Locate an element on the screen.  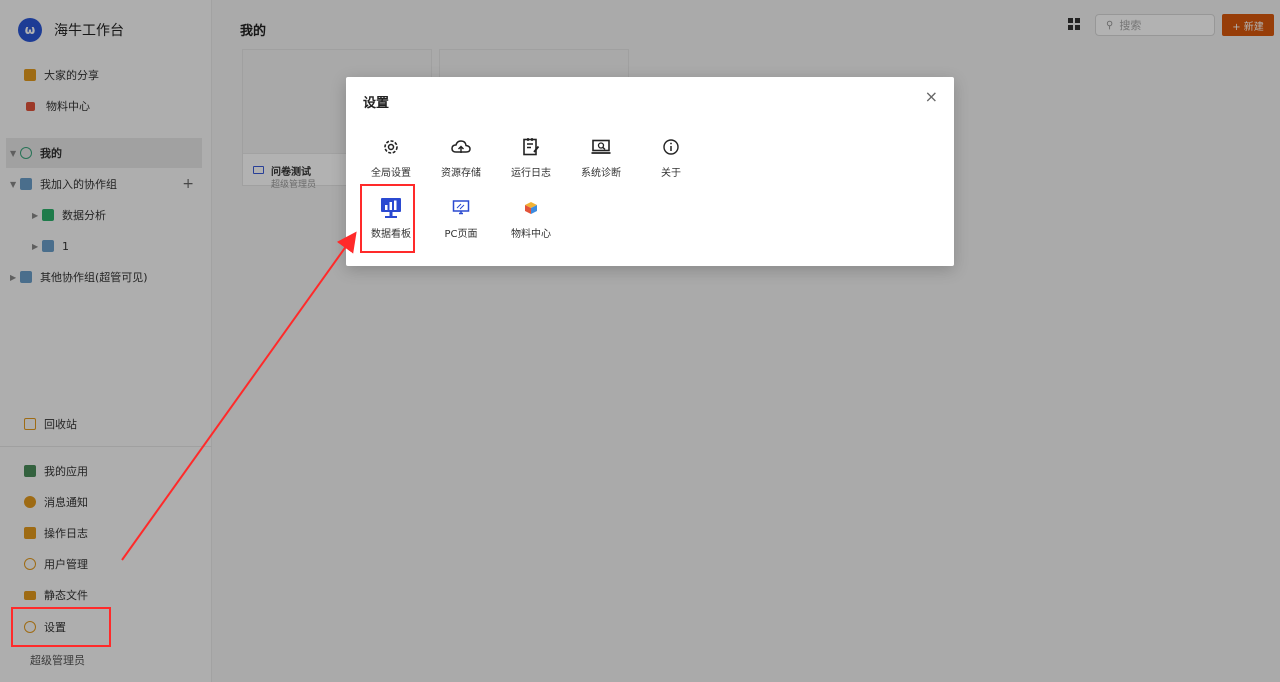
tile-global-settings: 全局设置 is located at coordinates (391, 161).